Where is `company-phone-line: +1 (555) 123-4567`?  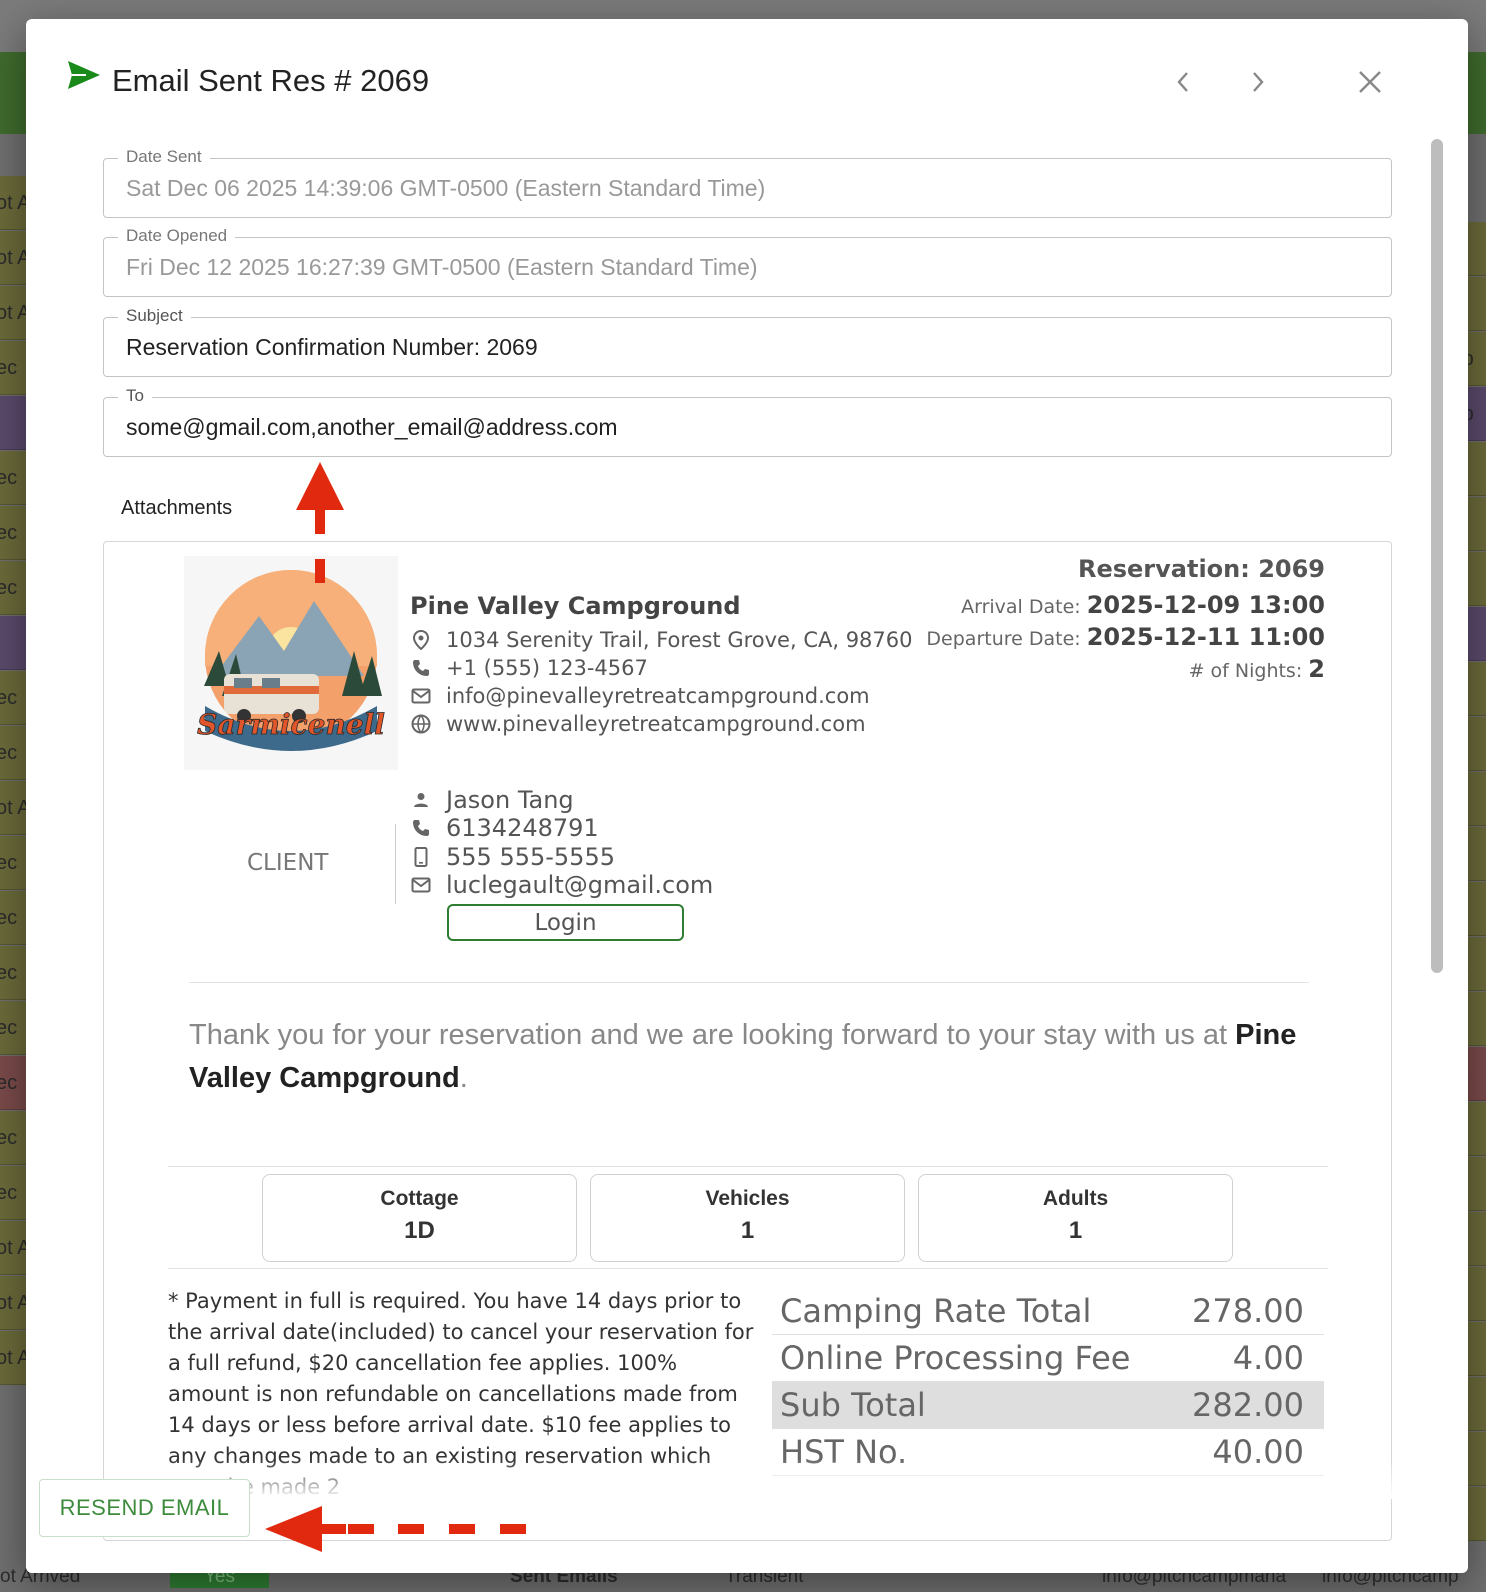
company-phone-line: +1 (555) 123-4567 is located at coordinates (529, 668).